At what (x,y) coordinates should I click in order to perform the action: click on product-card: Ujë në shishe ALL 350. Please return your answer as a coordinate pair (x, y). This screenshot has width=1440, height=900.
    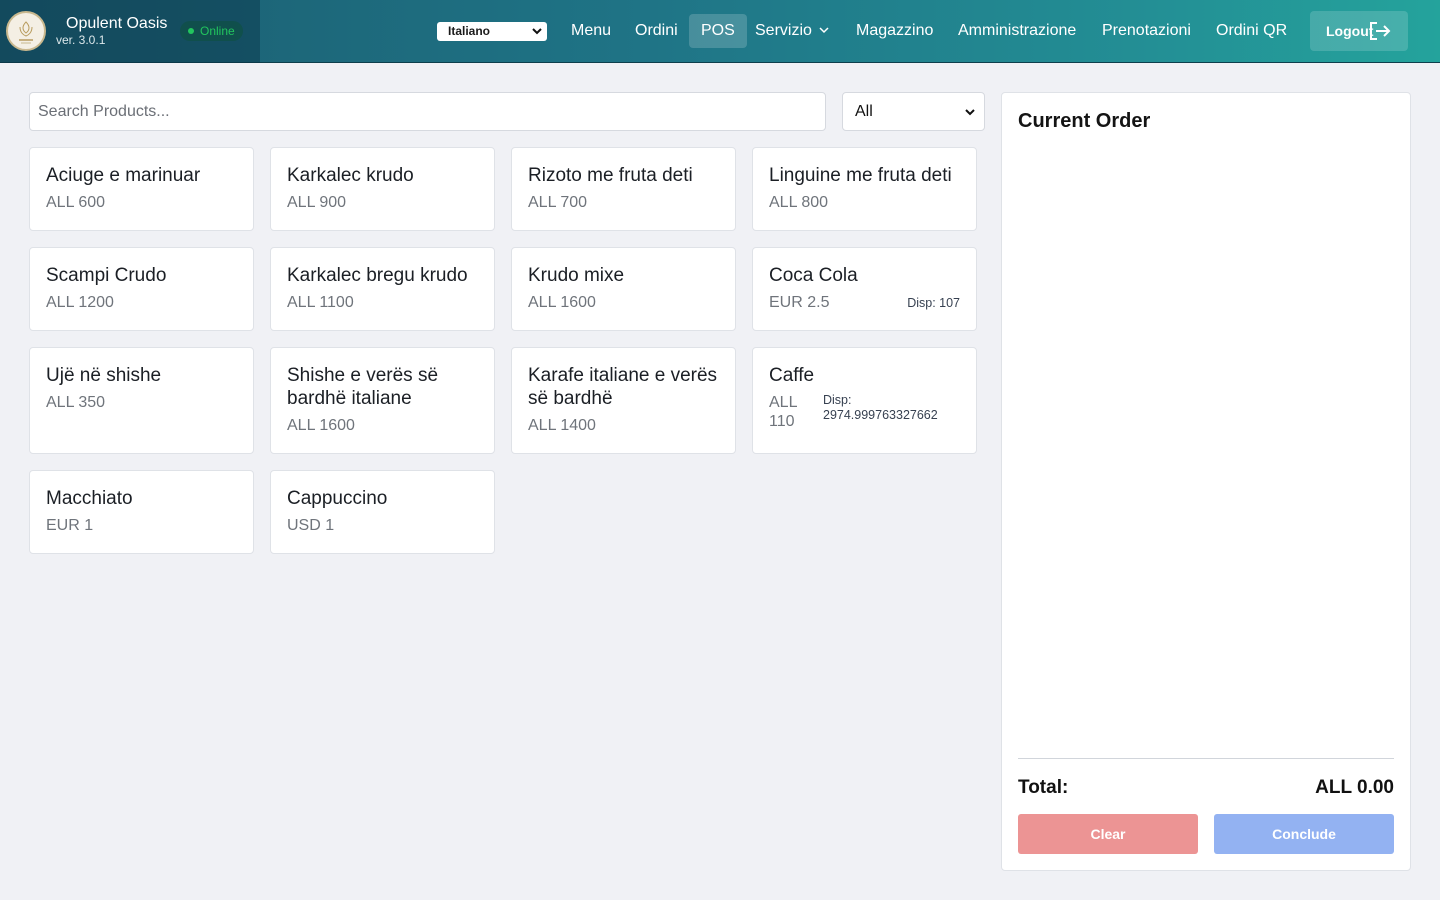
    Looking at the image, I should click on (141, 400).